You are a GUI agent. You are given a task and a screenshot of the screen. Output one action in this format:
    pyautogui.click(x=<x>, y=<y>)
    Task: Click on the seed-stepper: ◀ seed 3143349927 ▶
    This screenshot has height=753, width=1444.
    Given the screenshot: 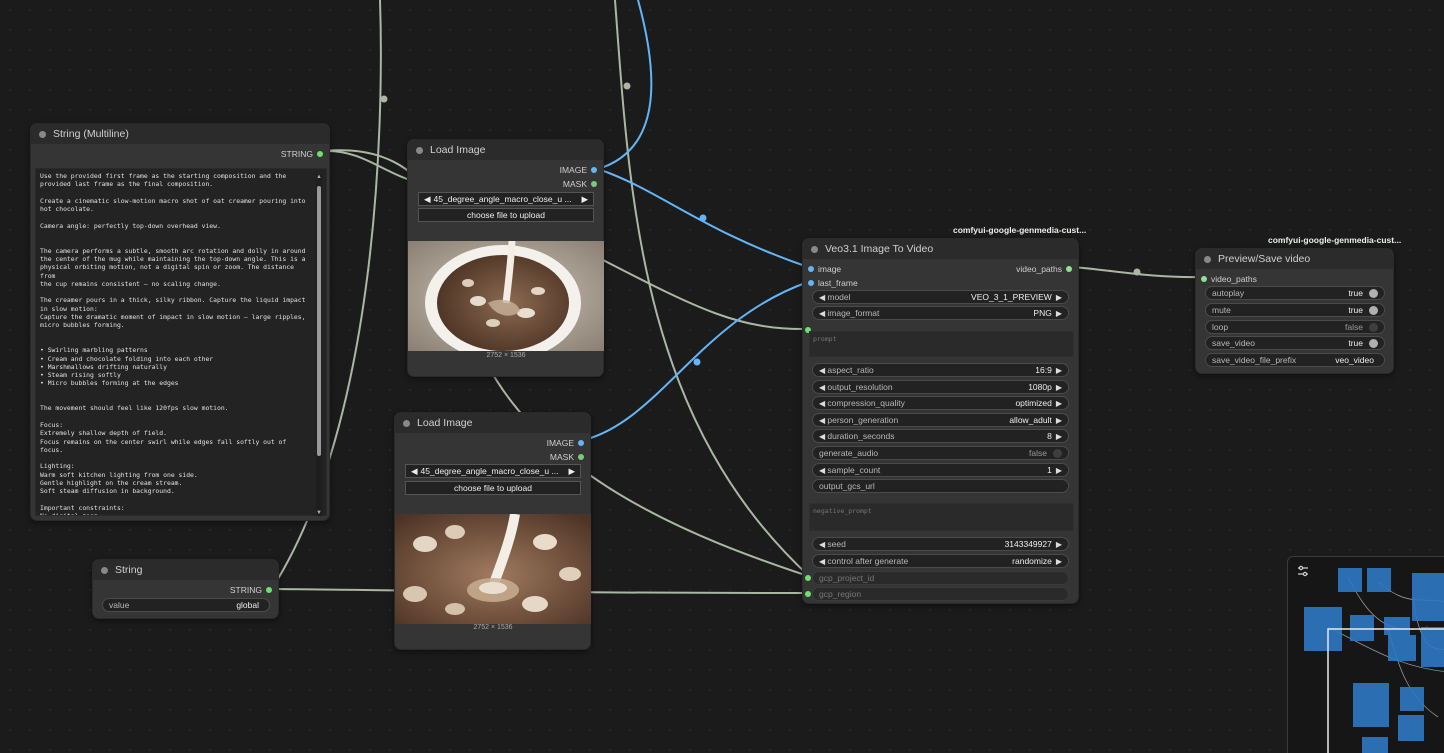 What is the action you would take?
    pyautogui.click(x=940, y=544)
    